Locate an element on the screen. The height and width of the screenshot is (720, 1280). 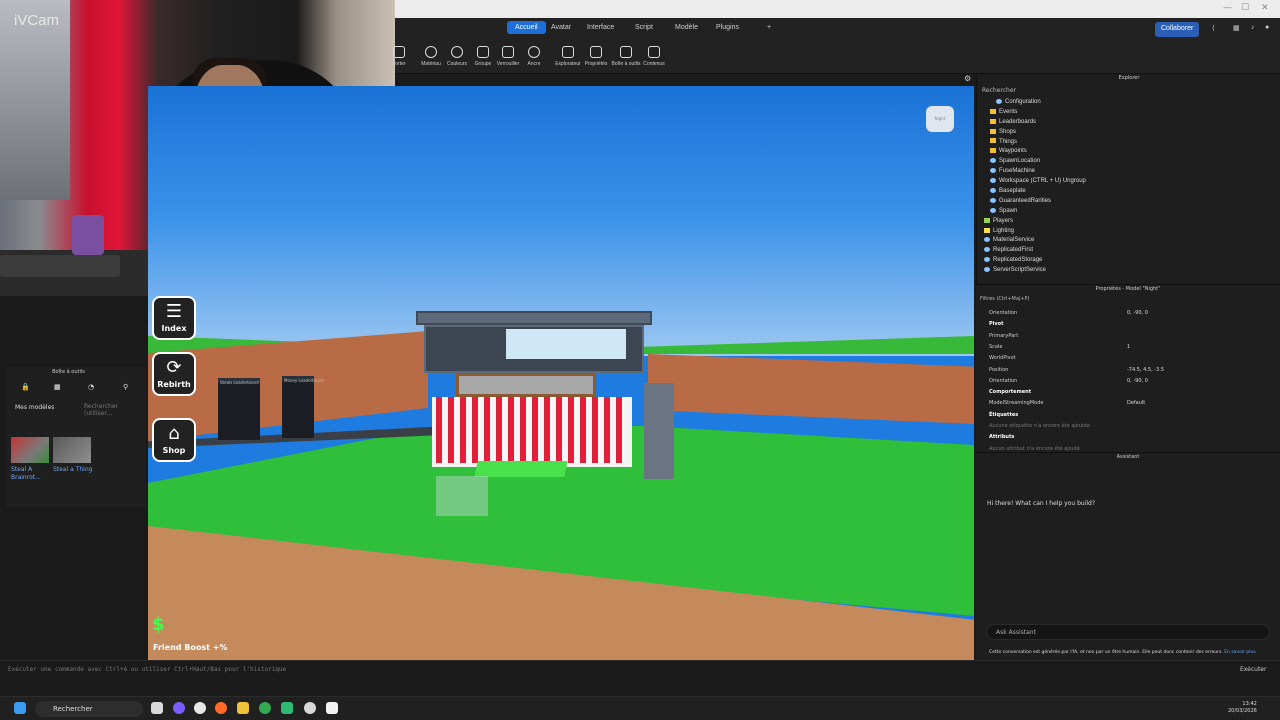
system-clock: 13:42 20/03/2026 is located at coordinates (1242, 708).